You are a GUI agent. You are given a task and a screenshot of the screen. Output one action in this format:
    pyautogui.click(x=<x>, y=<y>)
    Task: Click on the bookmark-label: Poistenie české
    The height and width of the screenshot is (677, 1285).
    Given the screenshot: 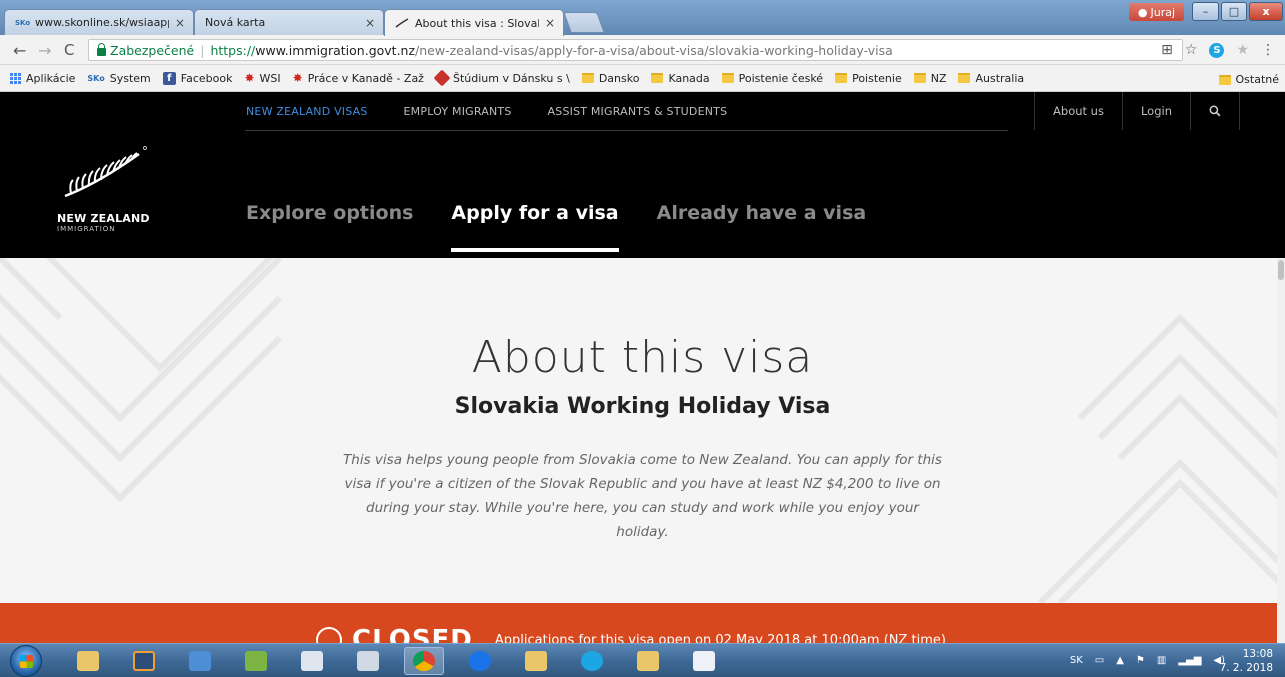 What is the action you would take?
    pyautogui.click(x=781, y=78)
    